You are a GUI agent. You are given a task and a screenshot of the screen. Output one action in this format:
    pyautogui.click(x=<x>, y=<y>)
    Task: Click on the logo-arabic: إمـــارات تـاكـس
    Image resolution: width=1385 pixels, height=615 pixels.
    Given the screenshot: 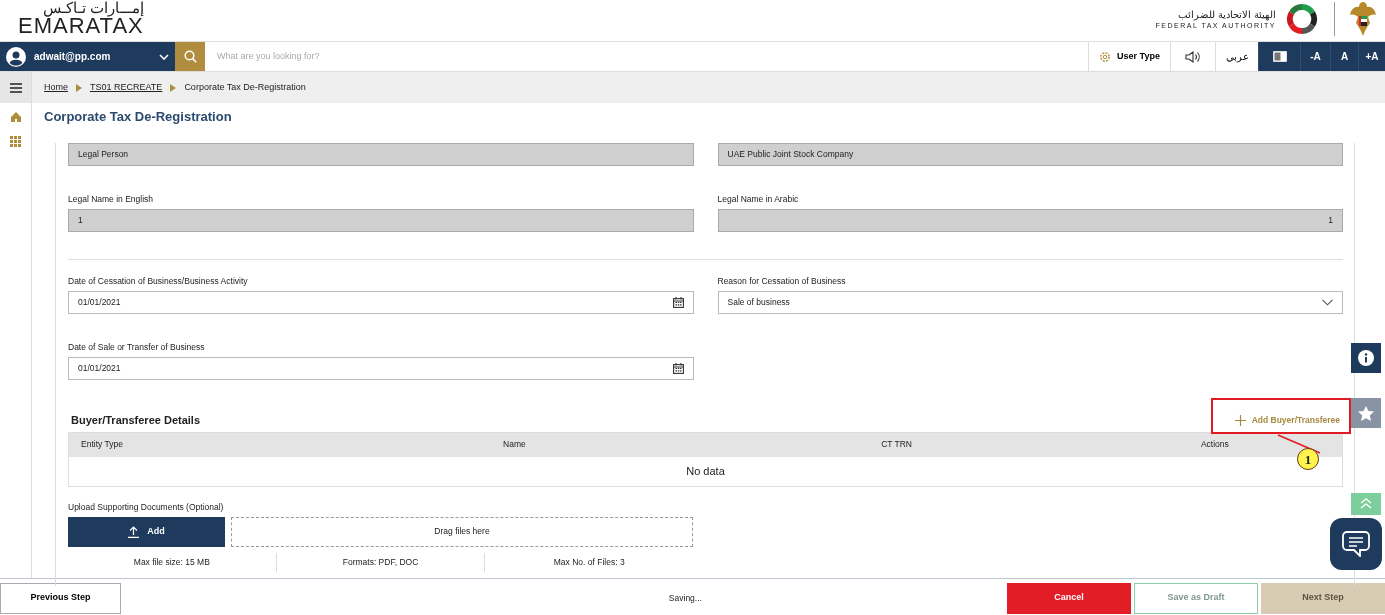 What is the action you would take?
    pyautogui.click(x=93, y=7)
    